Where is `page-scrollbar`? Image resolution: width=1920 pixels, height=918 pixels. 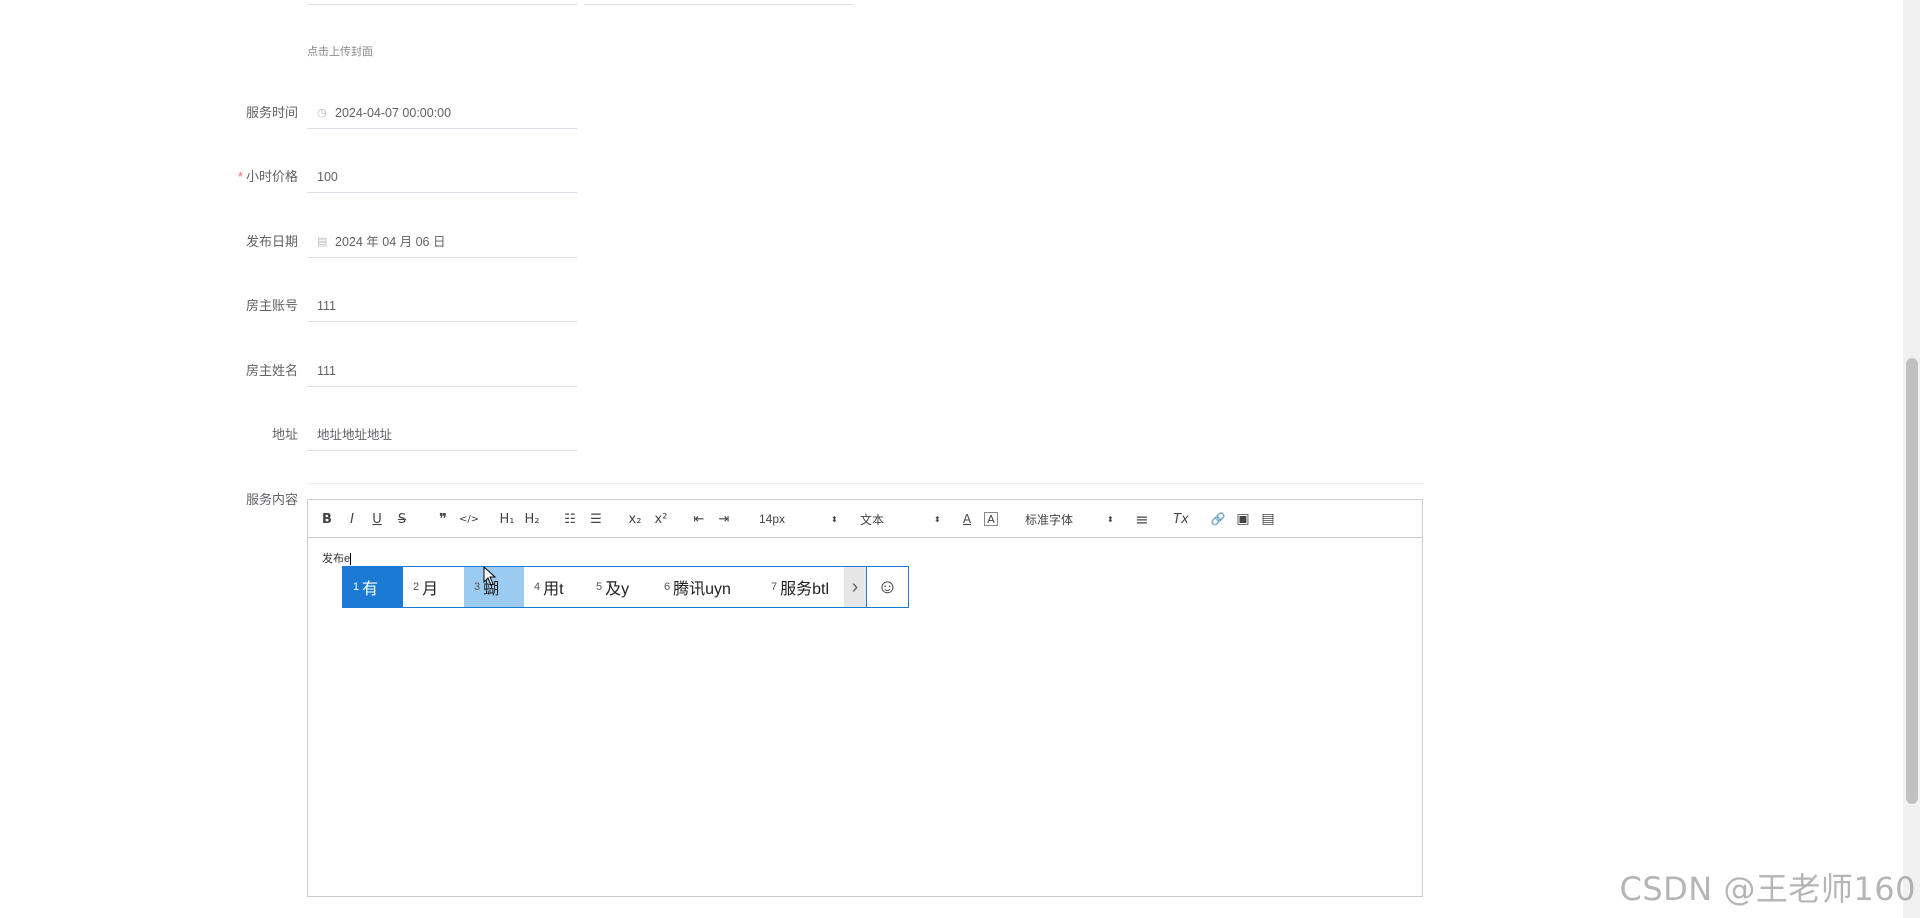
page-scrollbar is located at coordinates (1911, 459).